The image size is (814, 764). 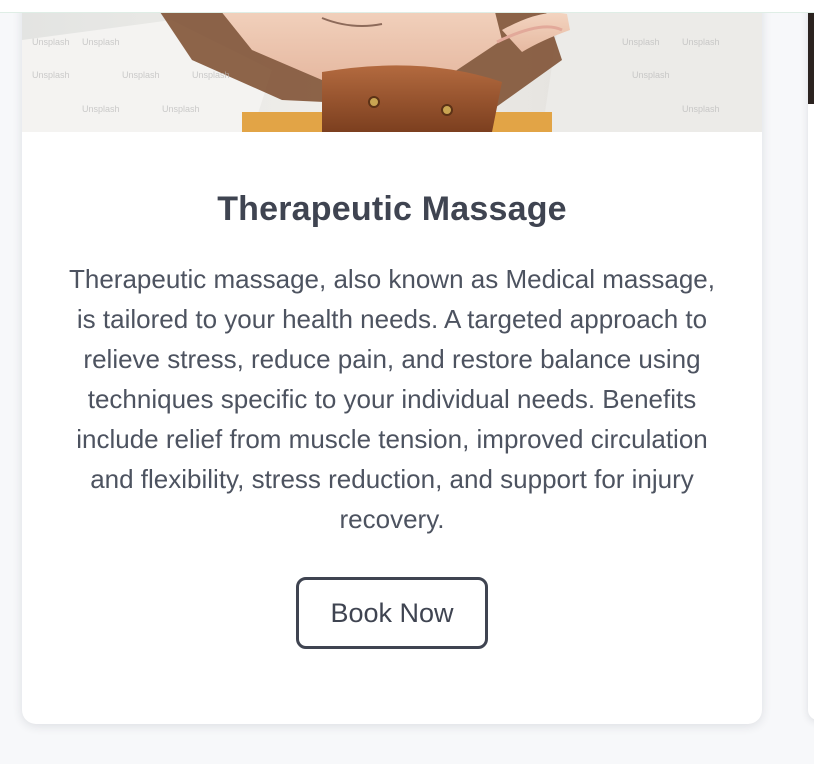 What do you see at coordinates (407, 6) in the screenshot?
I see `page-top-edge` at bounding box center [407, 6].